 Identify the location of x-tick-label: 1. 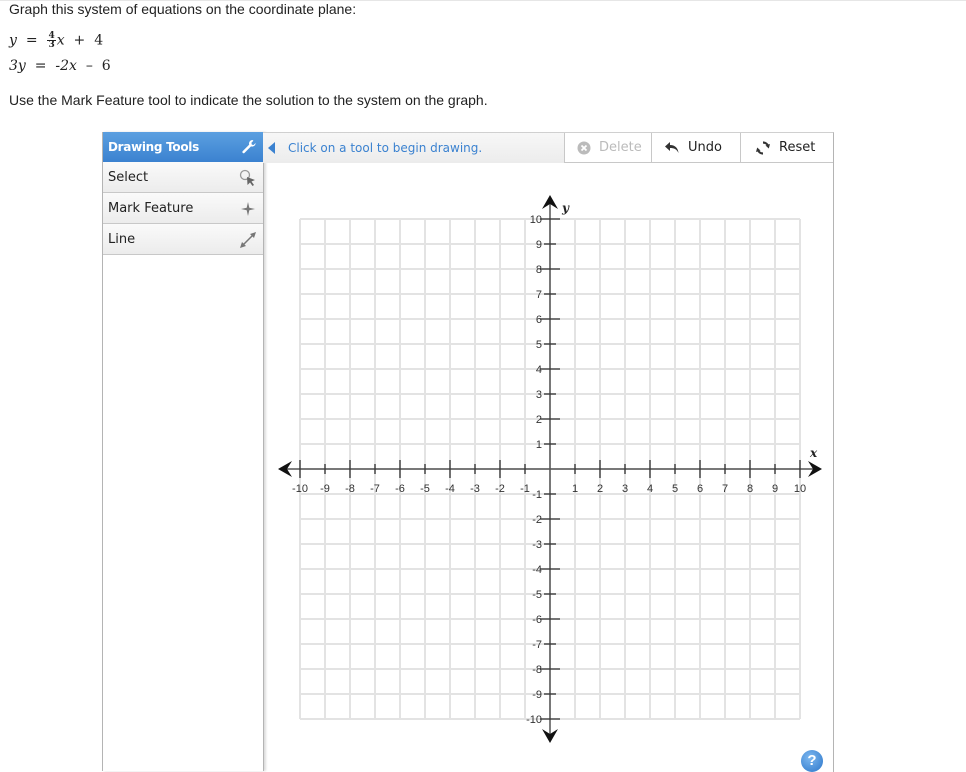
(575, 489).